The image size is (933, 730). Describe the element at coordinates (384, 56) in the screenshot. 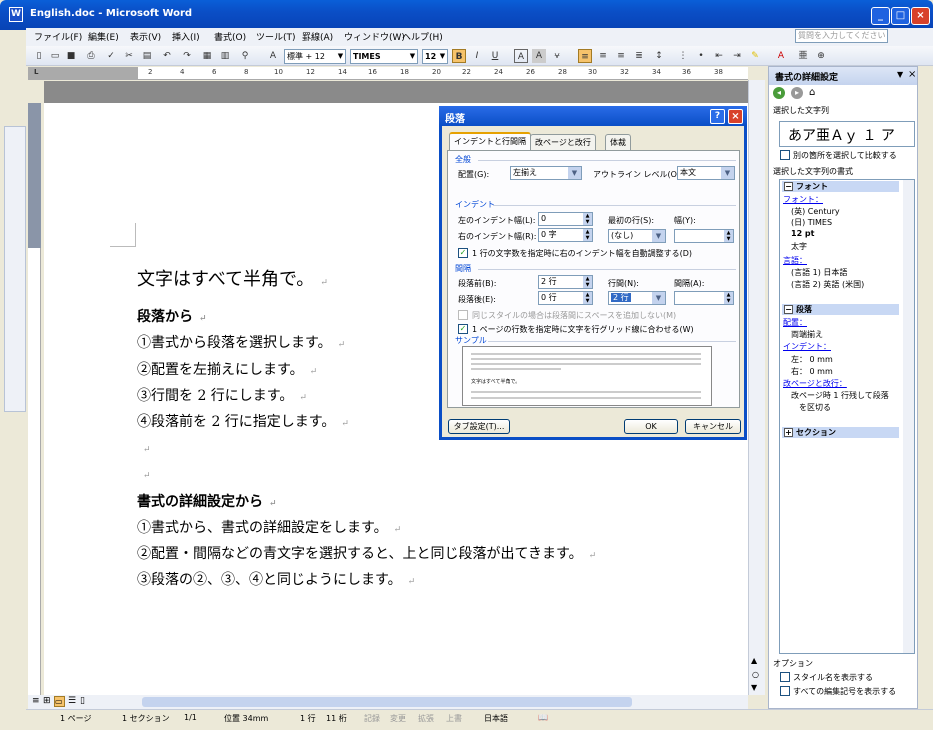

I see `font-combo: TIMES ▼` at that location.